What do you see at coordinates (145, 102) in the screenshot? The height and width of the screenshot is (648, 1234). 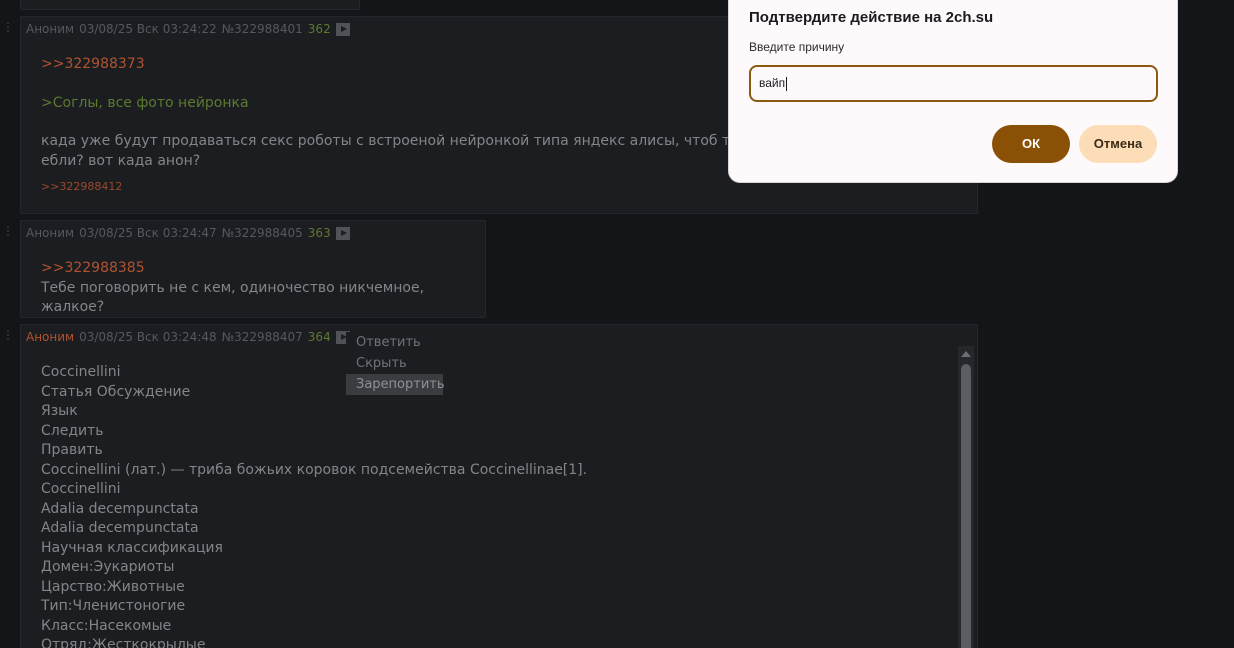 I see `greentext-quote: >Соглы, все фото нейронка` at bounding box center [145, 102].